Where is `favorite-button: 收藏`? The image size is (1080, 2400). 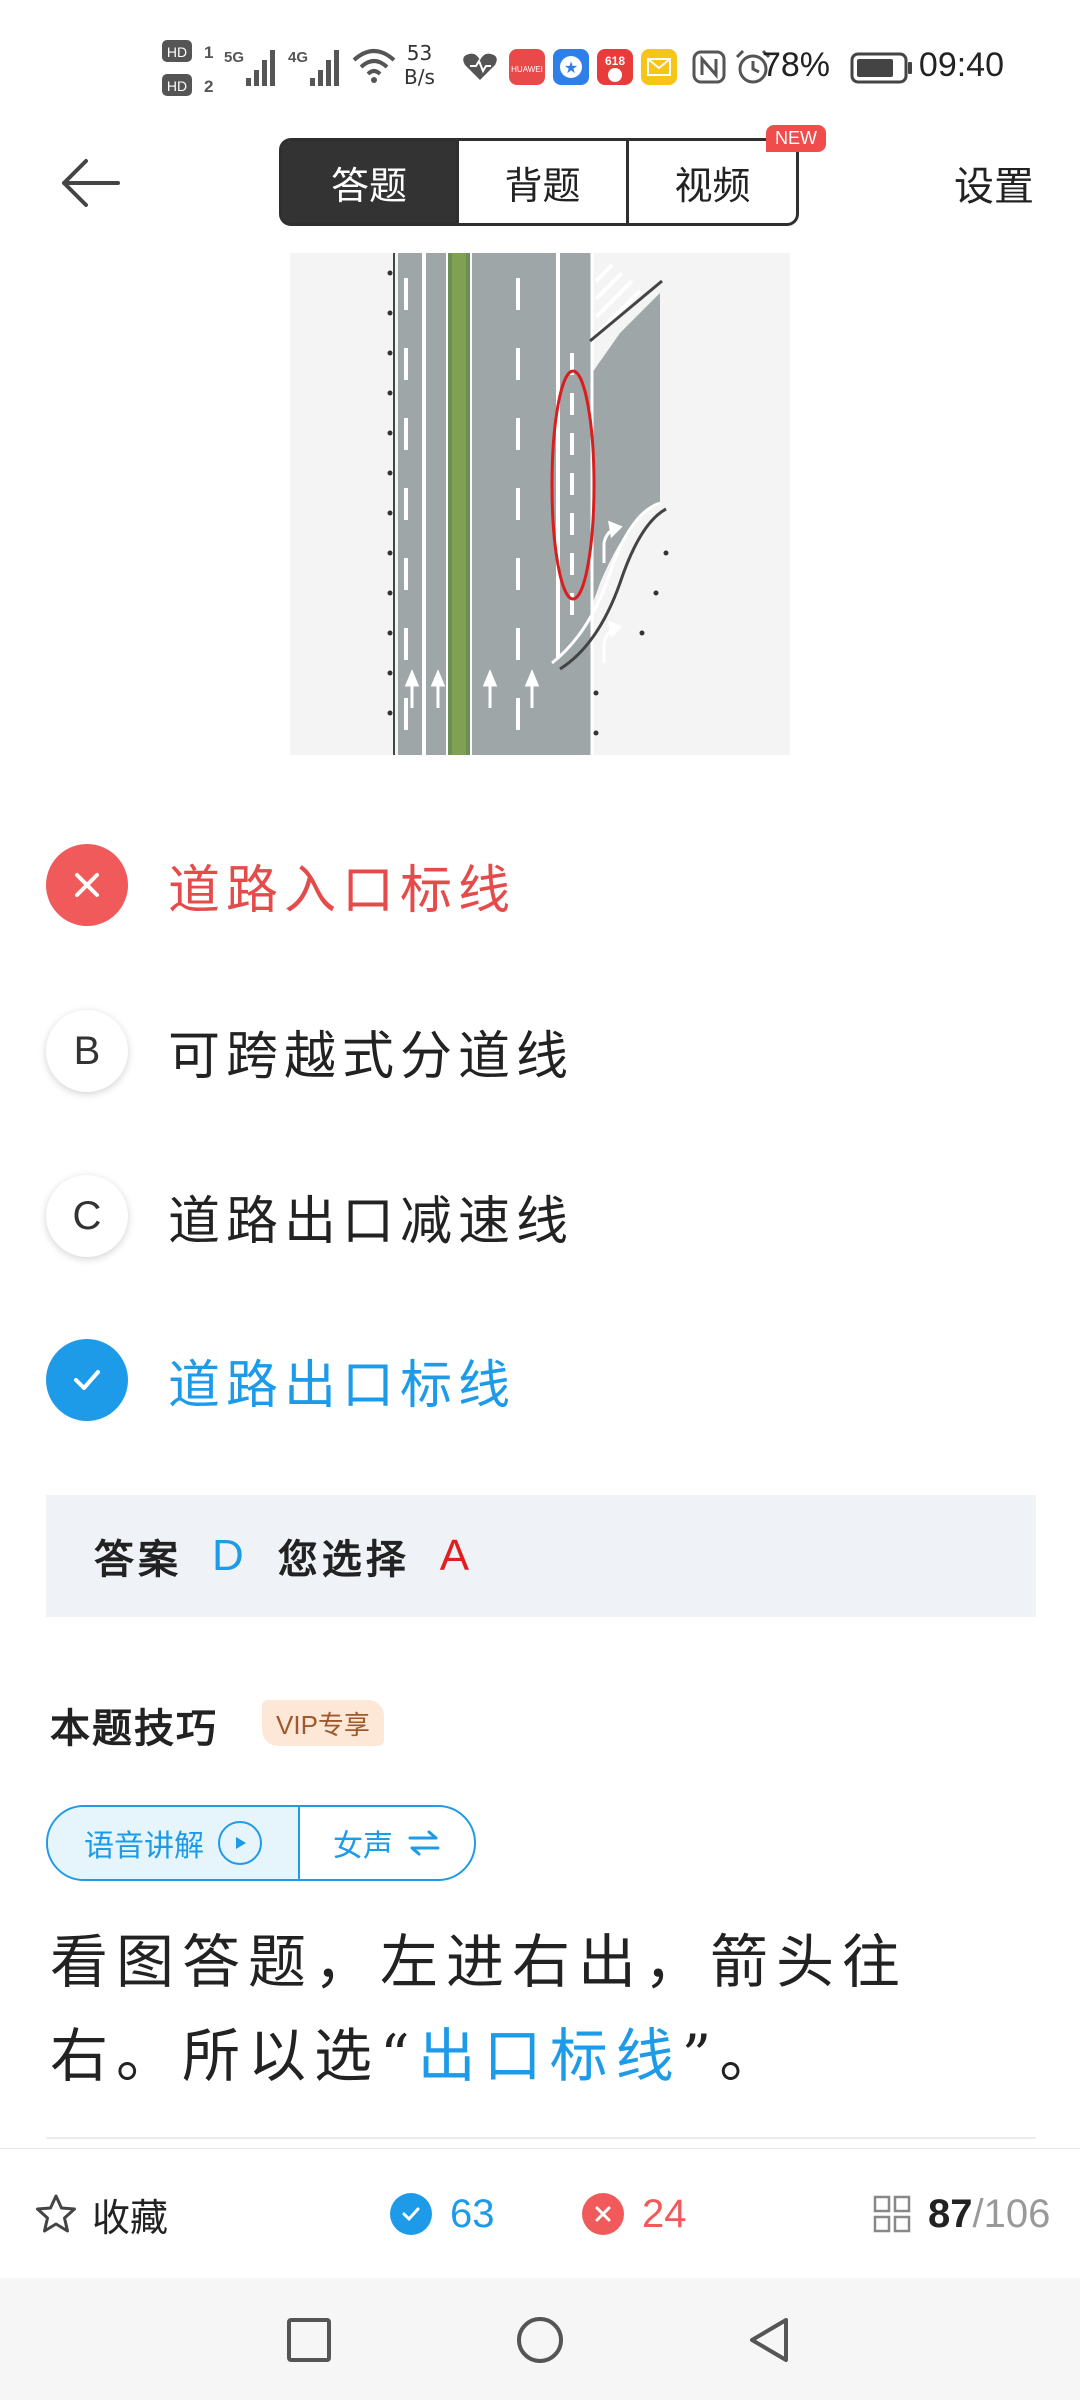
favorite-button: 收藏 is located at coordinates (101, 2214).